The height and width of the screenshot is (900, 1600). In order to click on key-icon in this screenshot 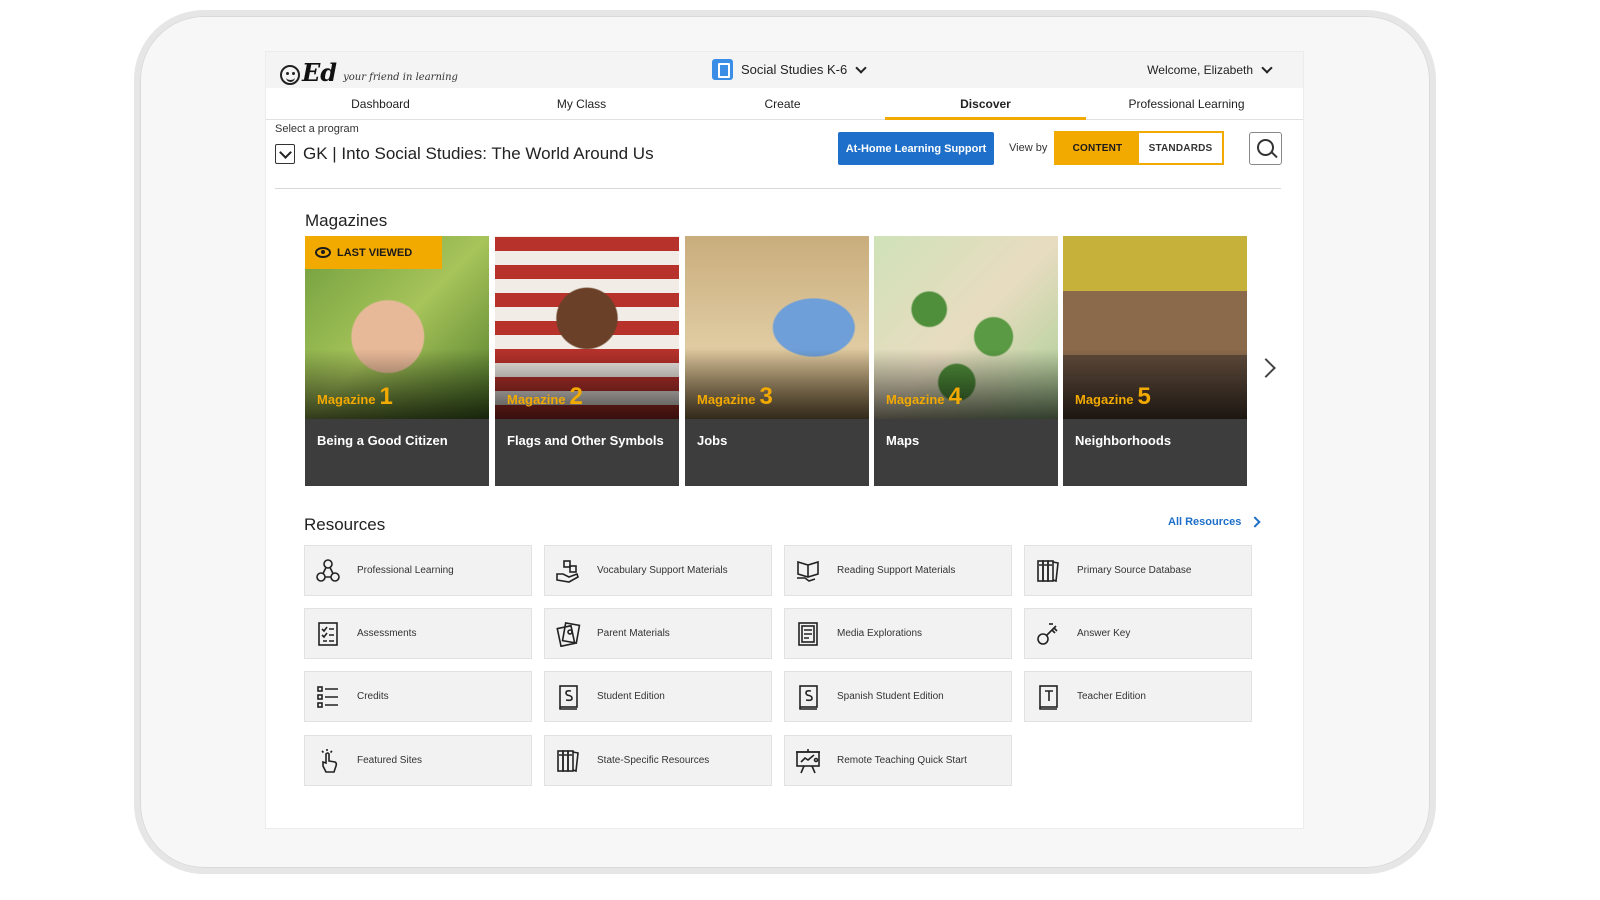, I will do `click(1047, 633)`.